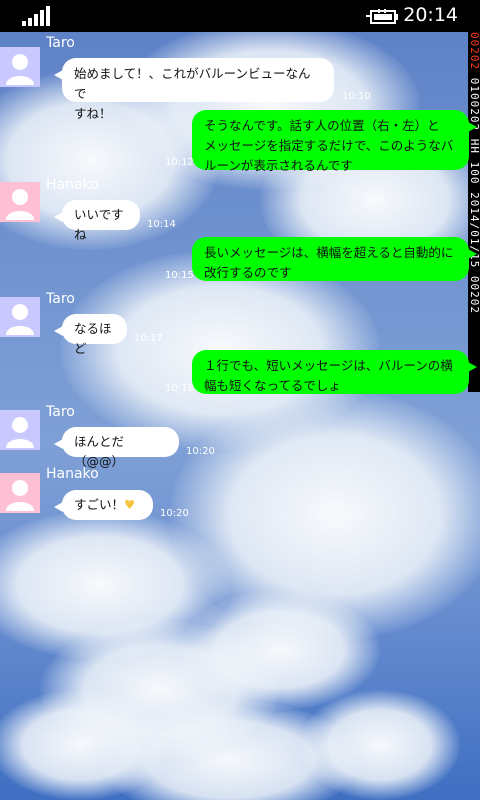  Describe the element at coordinates (248, 272) in the screenshot. I see `message-text: 改行するのです` at that location.